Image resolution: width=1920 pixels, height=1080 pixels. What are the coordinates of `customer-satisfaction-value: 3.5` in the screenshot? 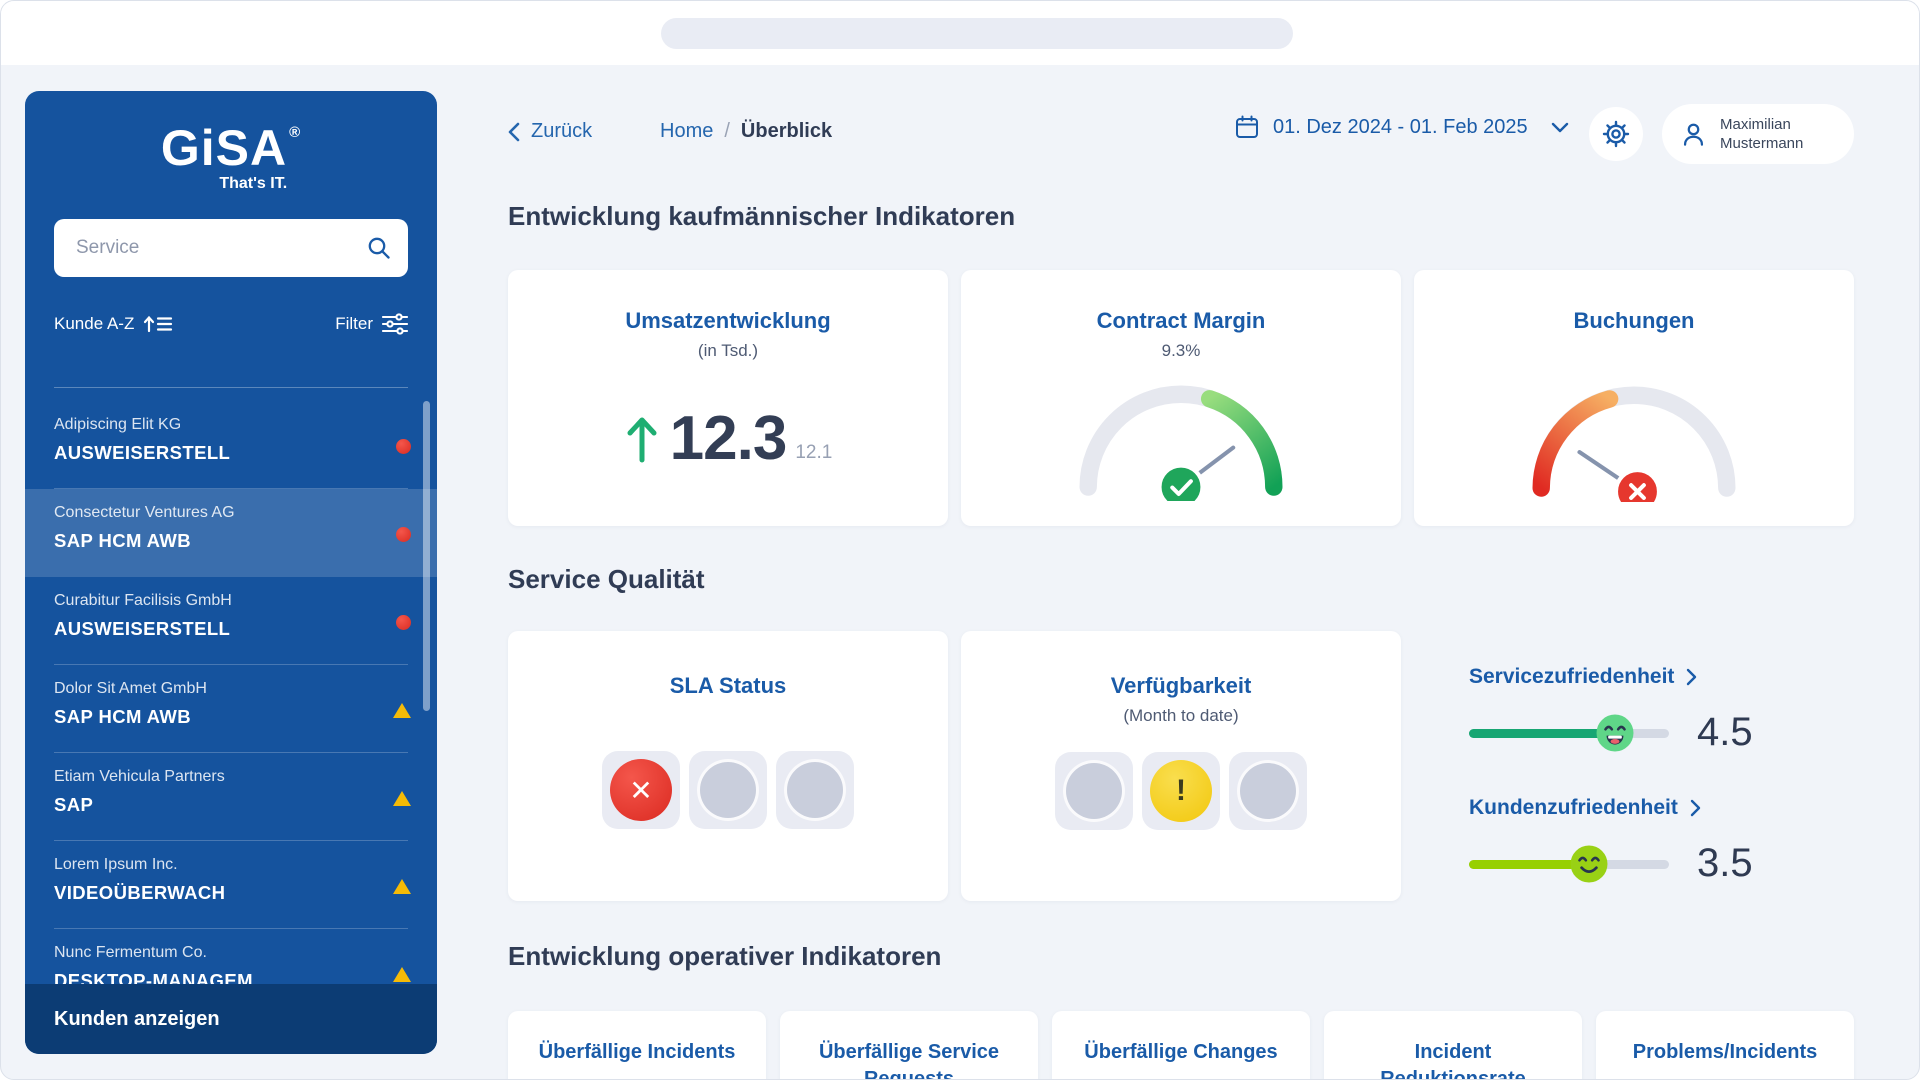 It's located at (1725, 863).